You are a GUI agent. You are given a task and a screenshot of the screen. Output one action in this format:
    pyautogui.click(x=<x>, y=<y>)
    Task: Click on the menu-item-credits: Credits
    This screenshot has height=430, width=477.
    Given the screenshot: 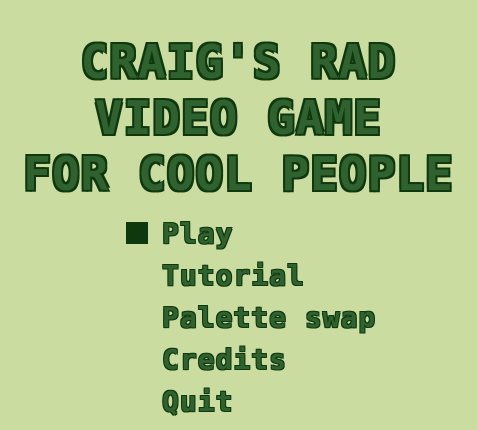 What is the action you would take?
    pyautogui.click(x=251, y=359)
    